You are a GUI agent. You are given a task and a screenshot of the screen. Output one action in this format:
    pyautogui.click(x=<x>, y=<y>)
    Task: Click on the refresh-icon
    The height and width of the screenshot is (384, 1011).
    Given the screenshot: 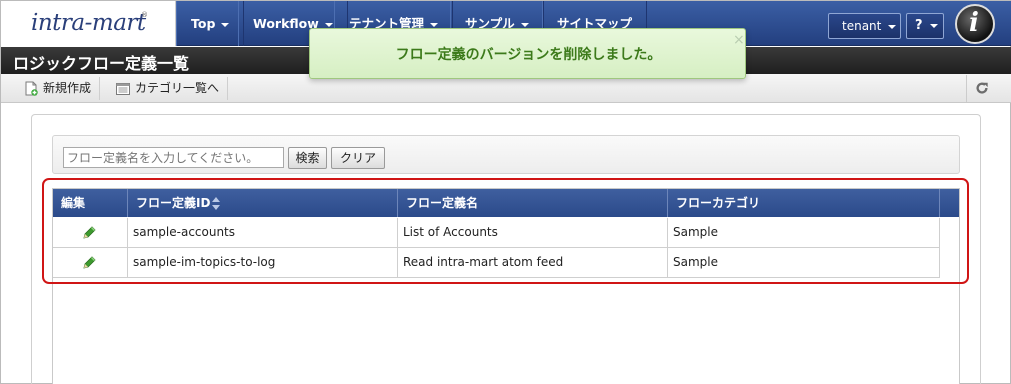 What is the action you would take?
    pyautogui.click(x=982, y=88)
    